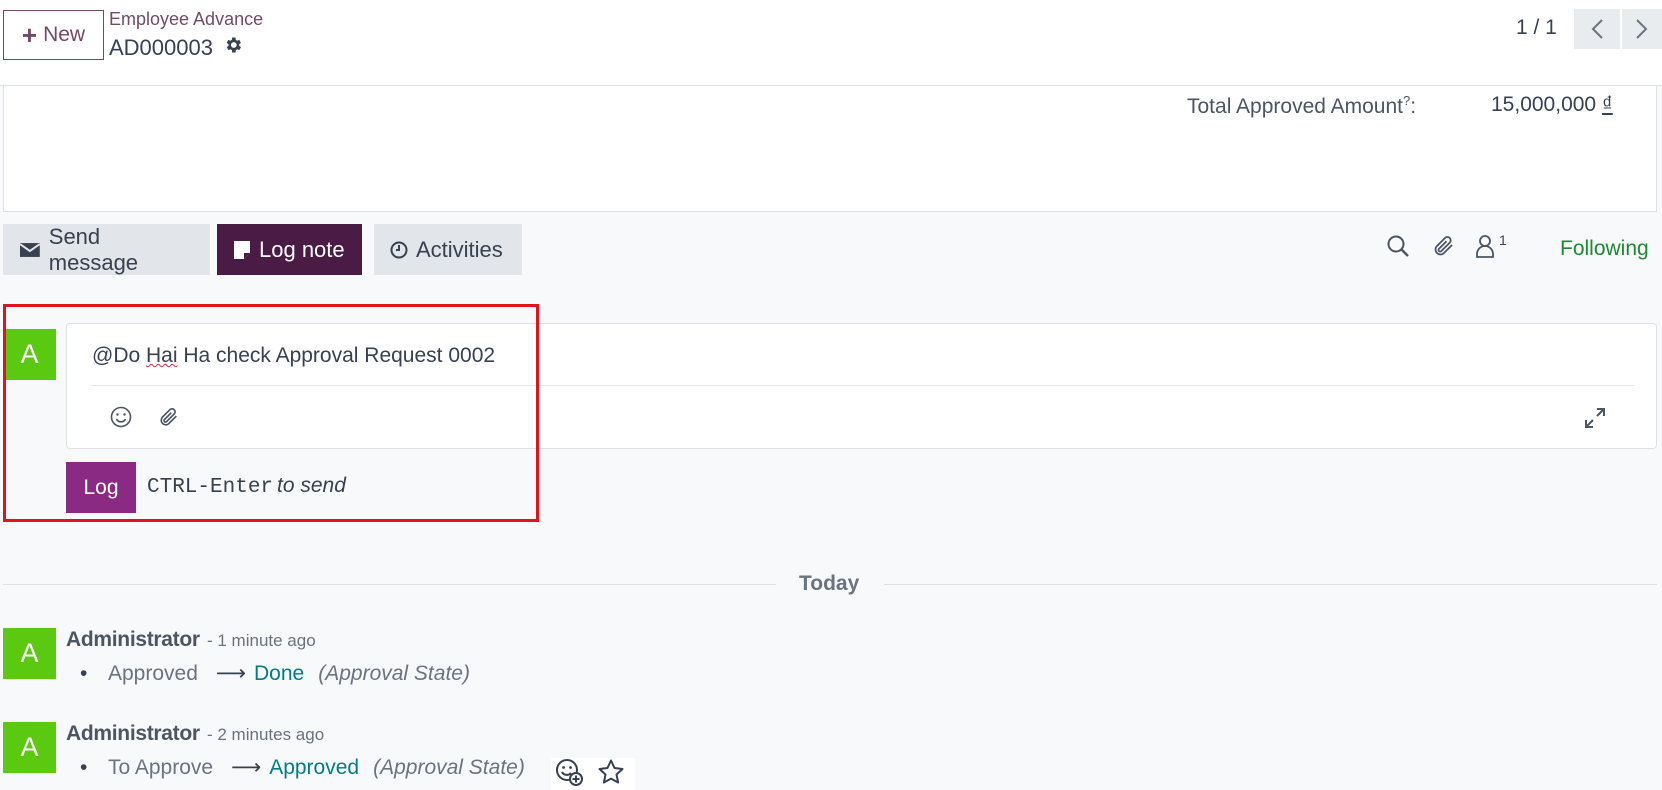 This screenshot has width=1662, height=790. Describe the element at coordinates (162, 355) in the screenshot. I see `composer-text-misspelled: Hai` at that location.